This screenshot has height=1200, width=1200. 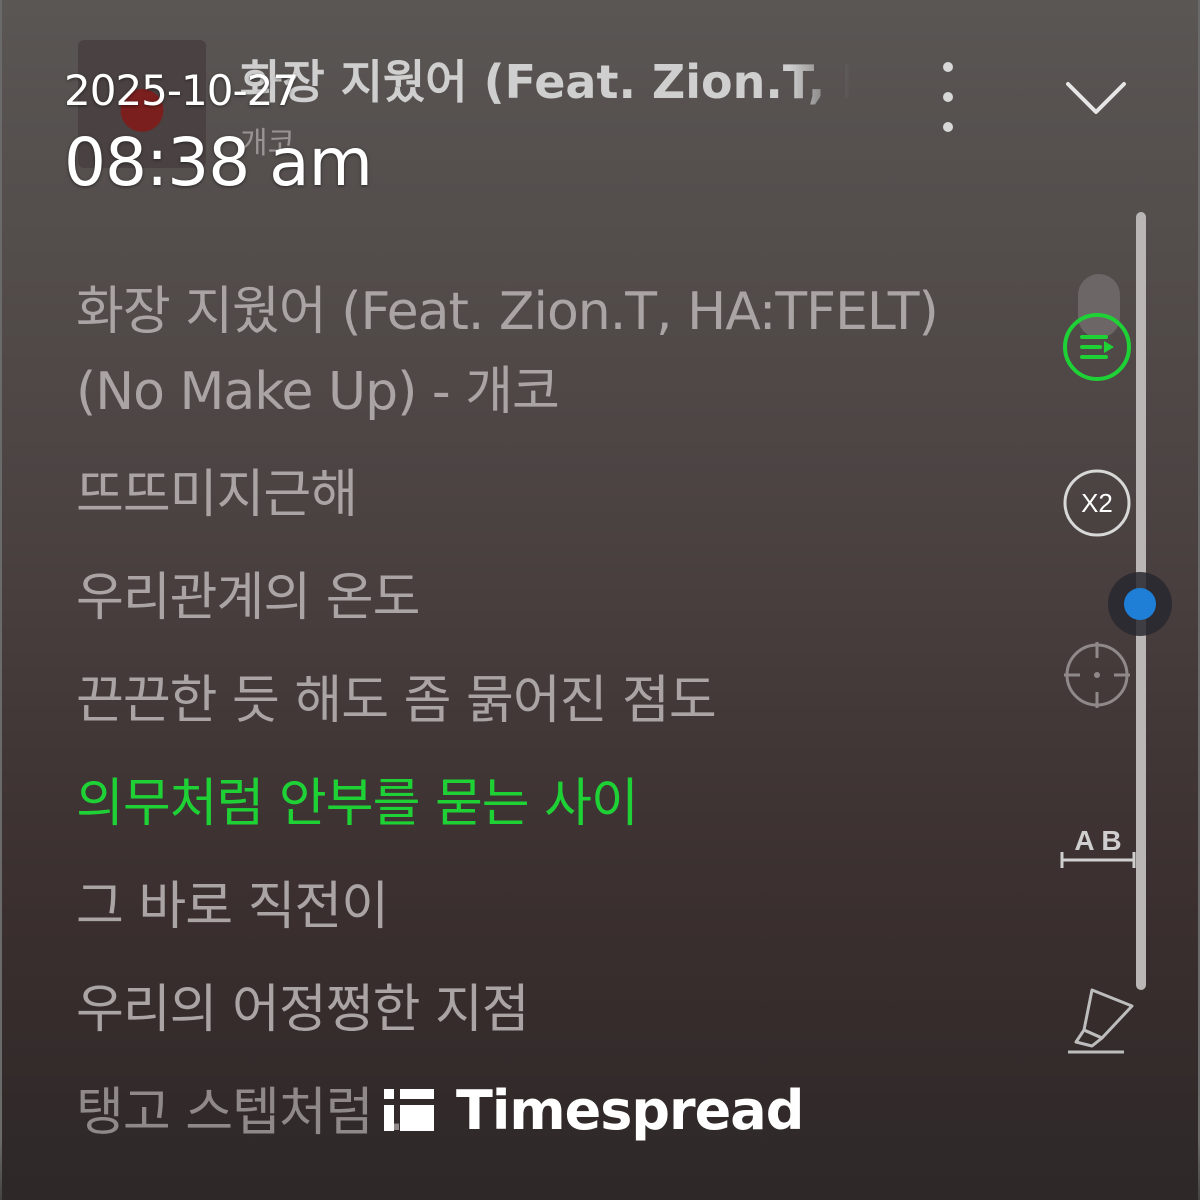 I want to click on frame-left-edge, so click(x=1, y=600).